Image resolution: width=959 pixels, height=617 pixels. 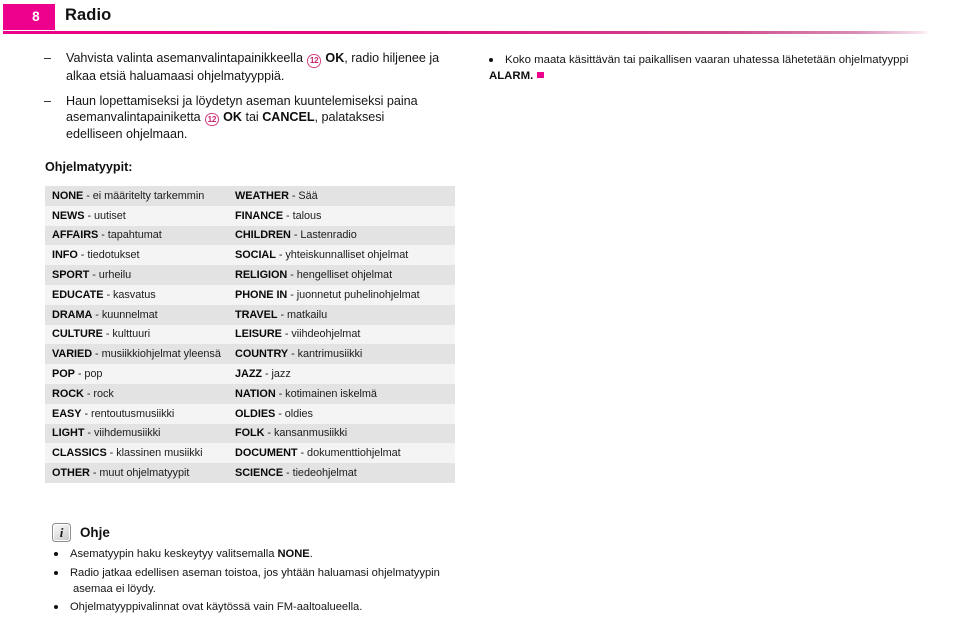 I want to click on program-type-cell-left: POP - pop, so click(x=136, y=374).